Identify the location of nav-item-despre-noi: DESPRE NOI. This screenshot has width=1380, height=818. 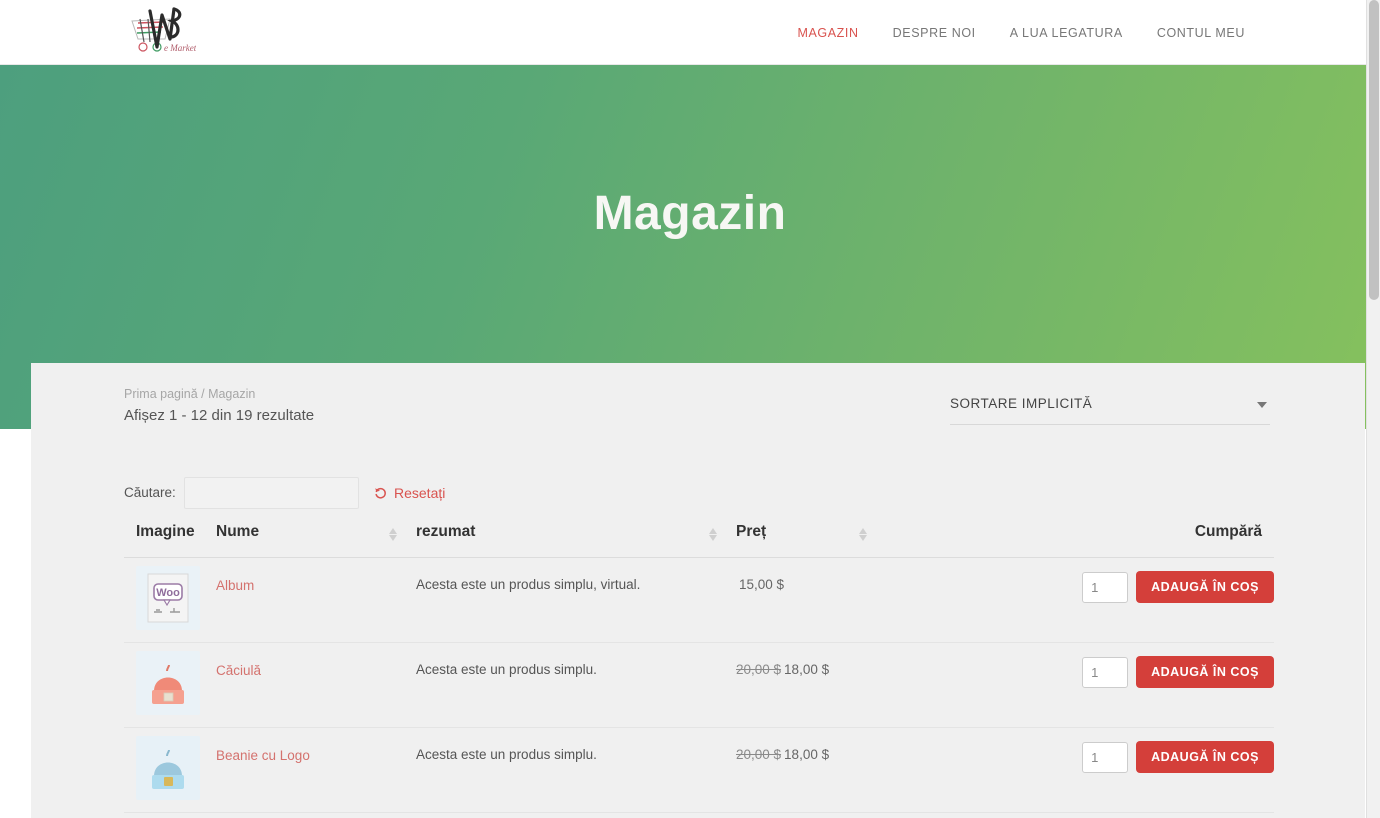
(934, 33).